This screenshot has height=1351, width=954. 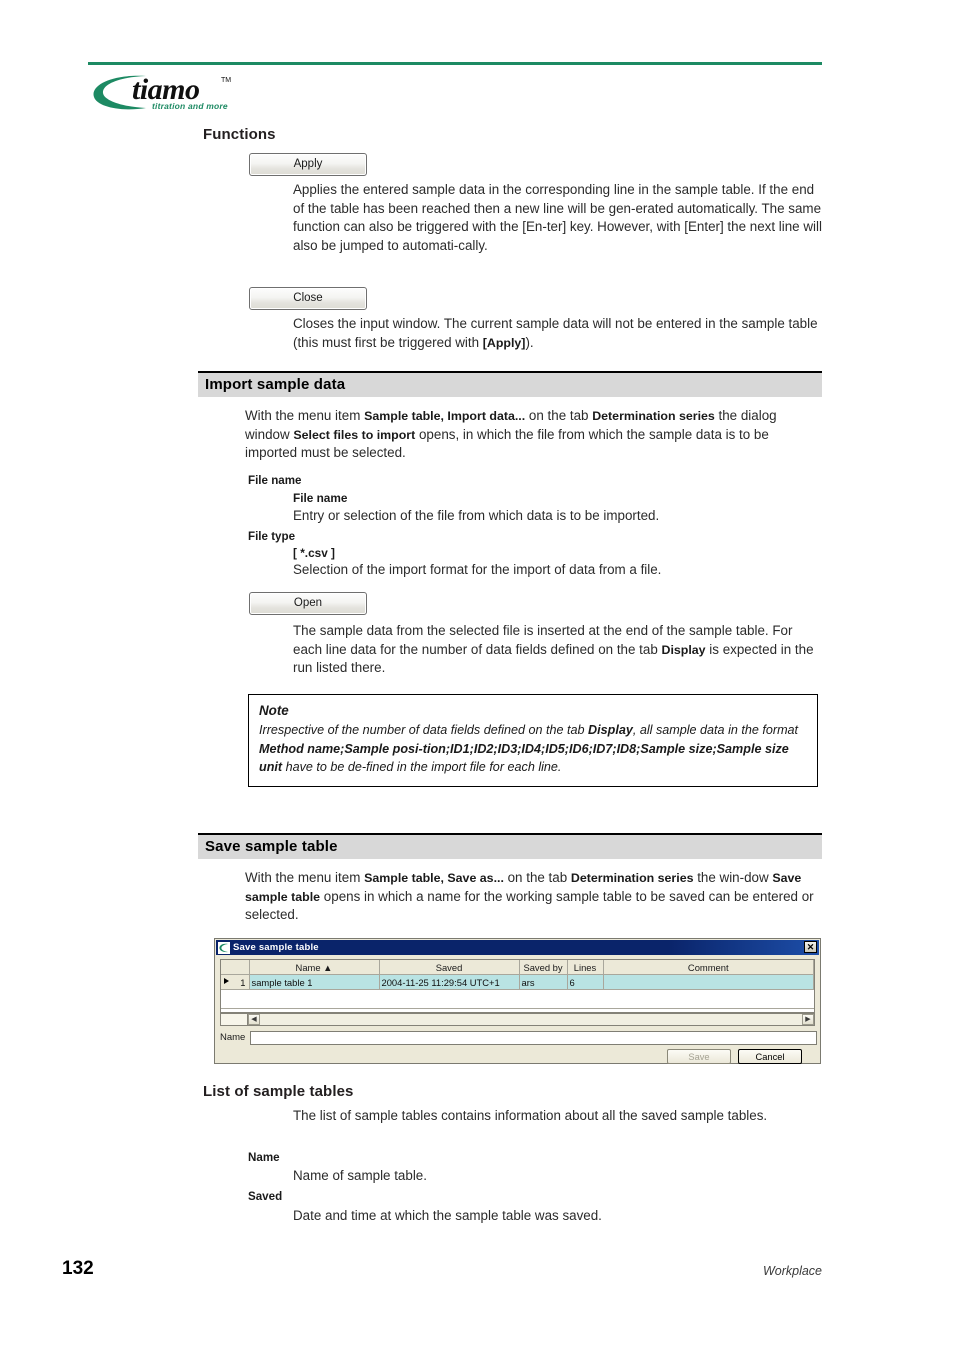 What do you see at coordinates (276, 947) in the screenshot?
I see `dialog-title-text: Save sample table` at bounding box center [276, 947].